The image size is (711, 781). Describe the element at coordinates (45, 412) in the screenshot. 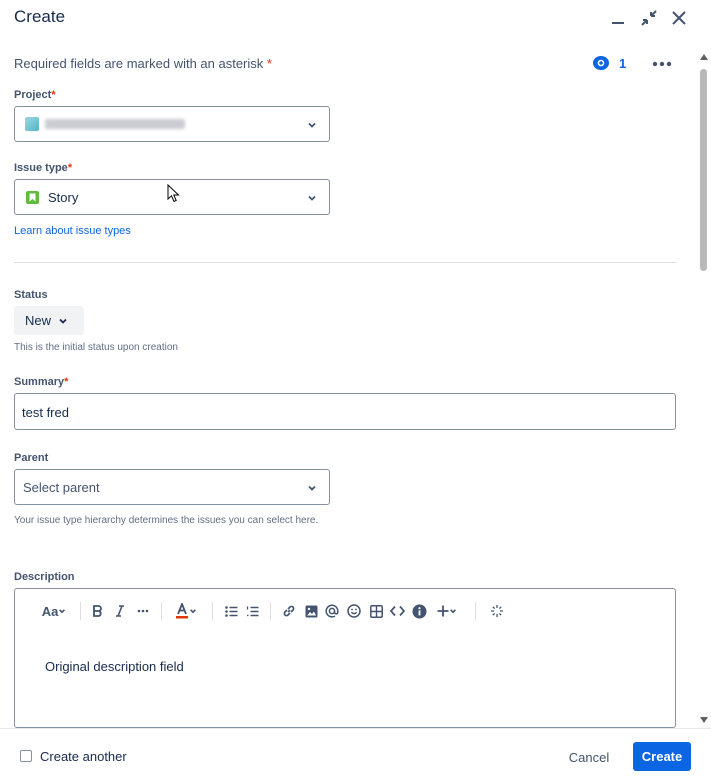

I see `summary-value: test fred` at that location.